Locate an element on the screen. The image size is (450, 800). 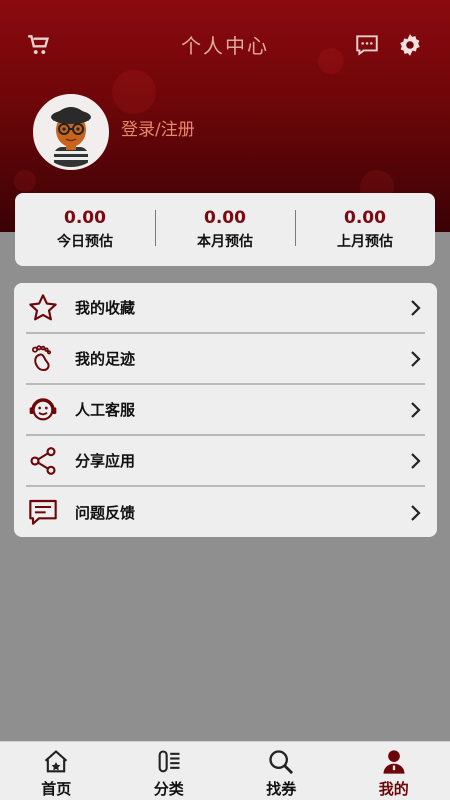
menu-label: 人工客服 is located at coordinates (105, 410).